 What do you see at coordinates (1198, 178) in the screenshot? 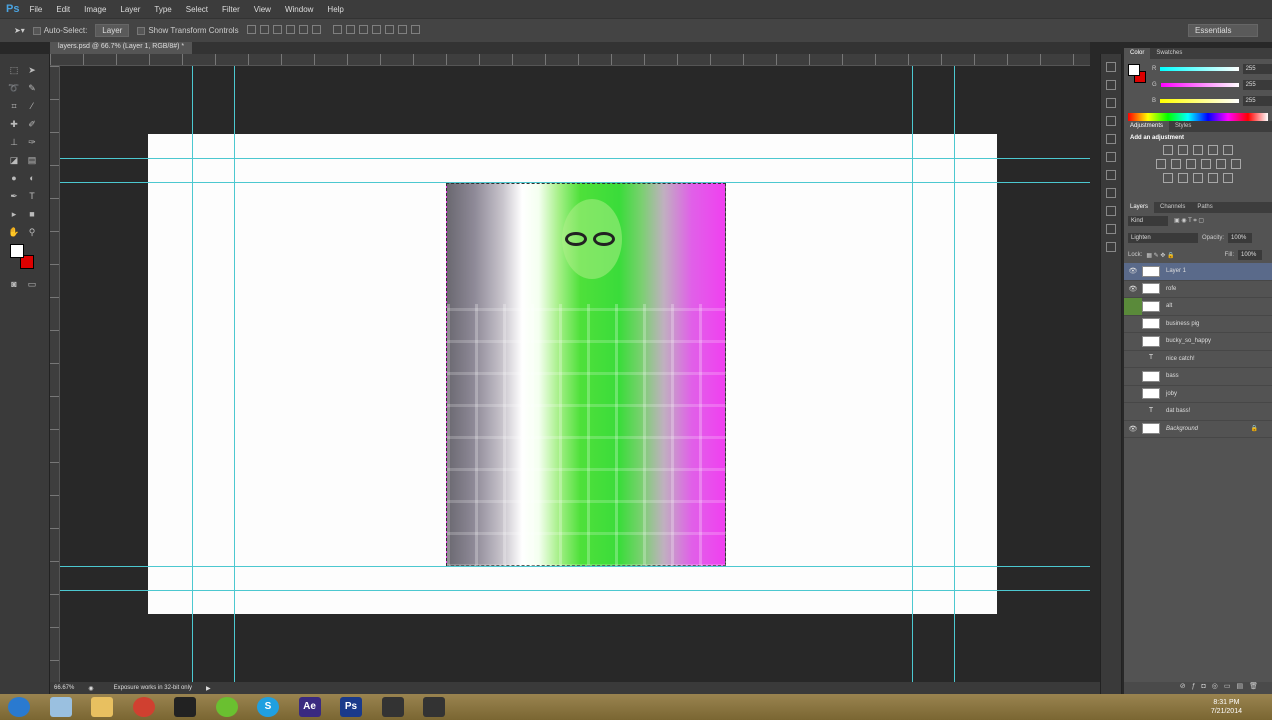
I see `threshold-icon` at bounding box center [1198, 178].